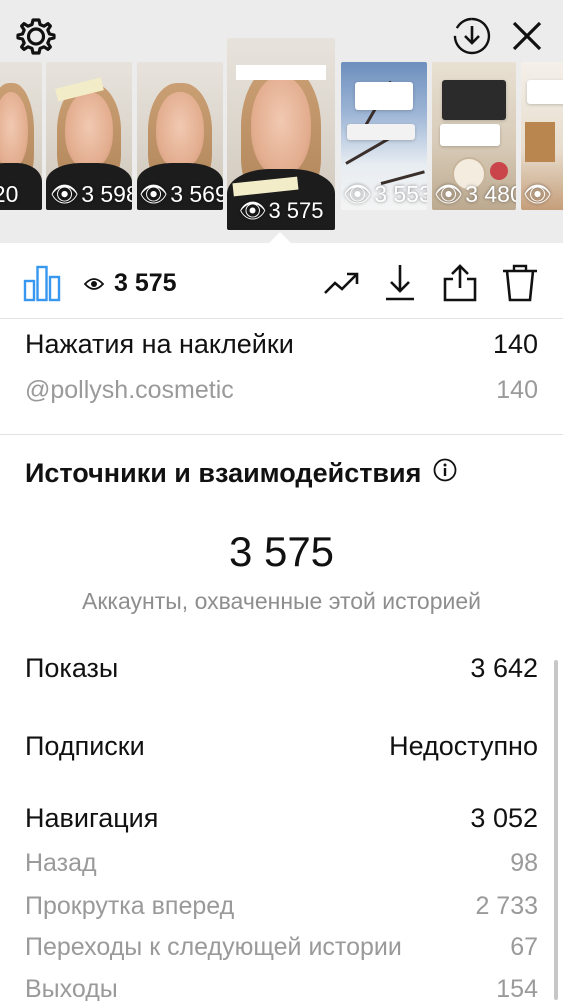 This screenshot has width=563, height=1001. What do you see at coordinates (400, 194) in the screenshot?
I see `story-views-count: 3 553` at bounding box center [400, 194].